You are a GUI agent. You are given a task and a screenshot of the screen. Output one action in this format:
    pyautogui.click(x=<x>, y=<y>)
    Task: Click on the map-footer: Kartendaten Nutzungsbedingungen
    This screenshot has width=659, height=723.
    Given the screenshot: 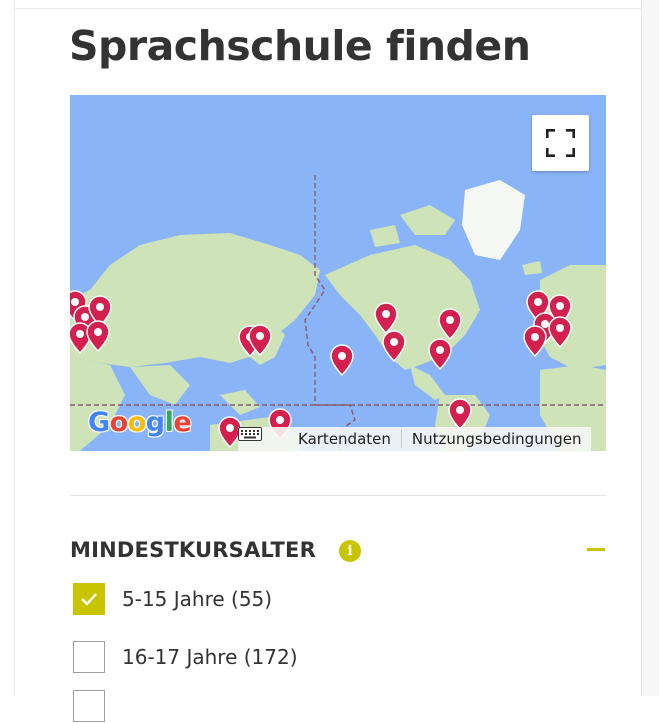 What is the action you would take?
    pyautogui.click(x=415, y=439)
    